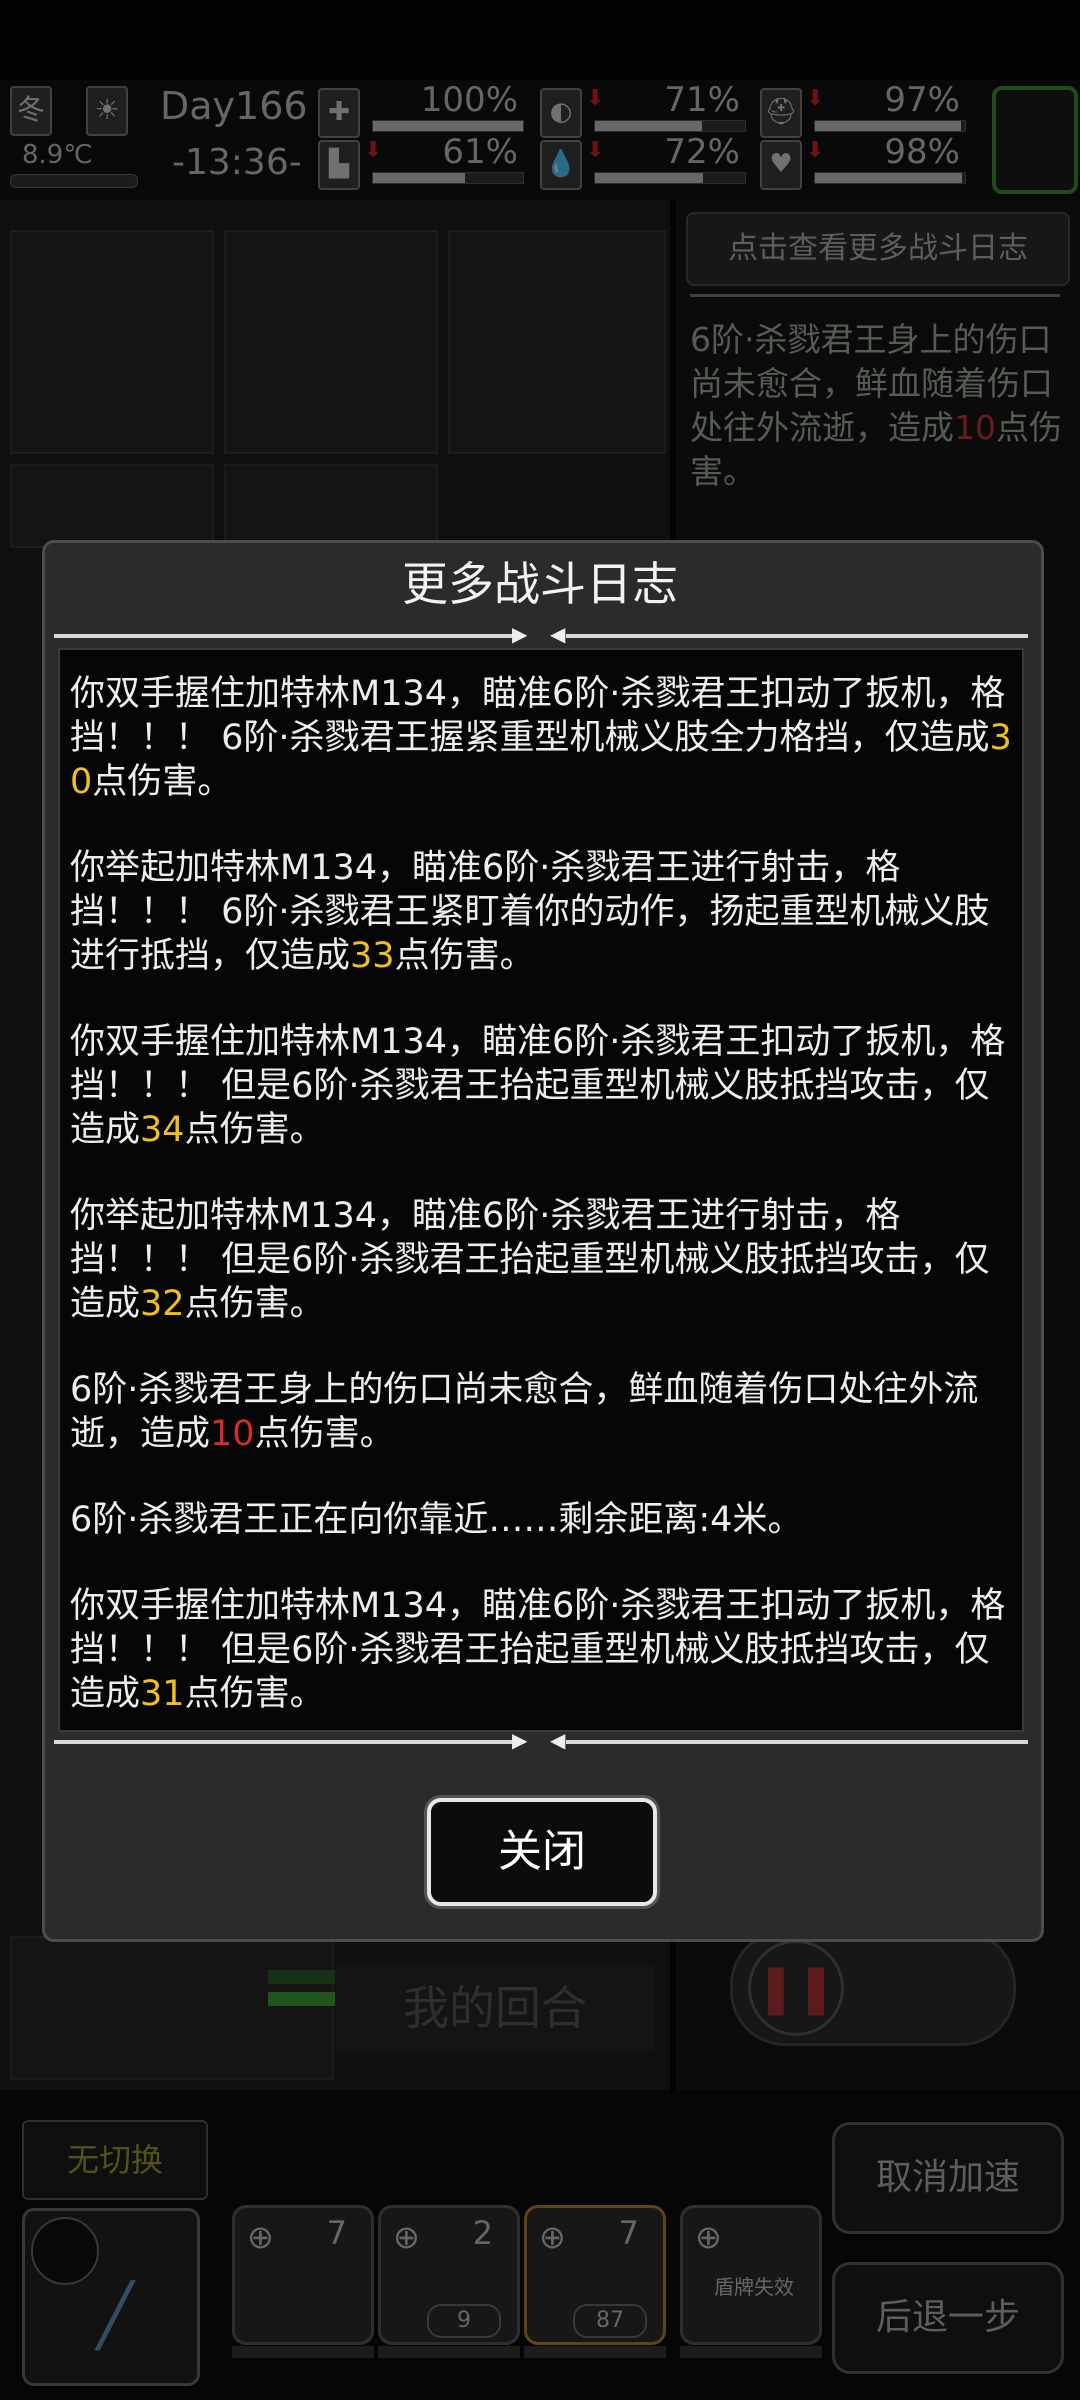 The height and width of the screenshot is (2400, 1080). I want to click on log-entry: 6阶·杀戮君王身上的伤口尚未愈合，鲜血随着伤口处往外流逝，造成10点伤害。, so click(542, 1412).